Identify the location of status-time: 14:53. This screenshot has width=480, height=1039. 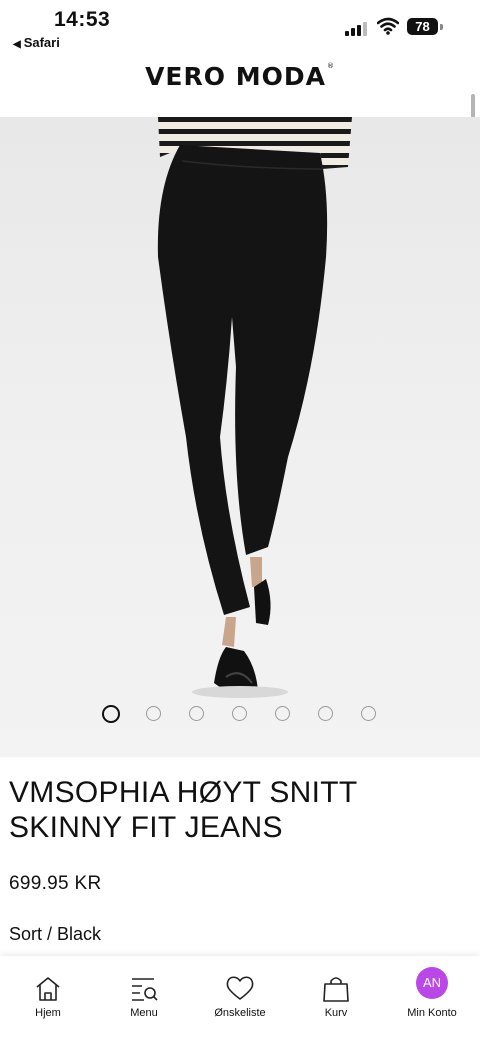
(82, 19).